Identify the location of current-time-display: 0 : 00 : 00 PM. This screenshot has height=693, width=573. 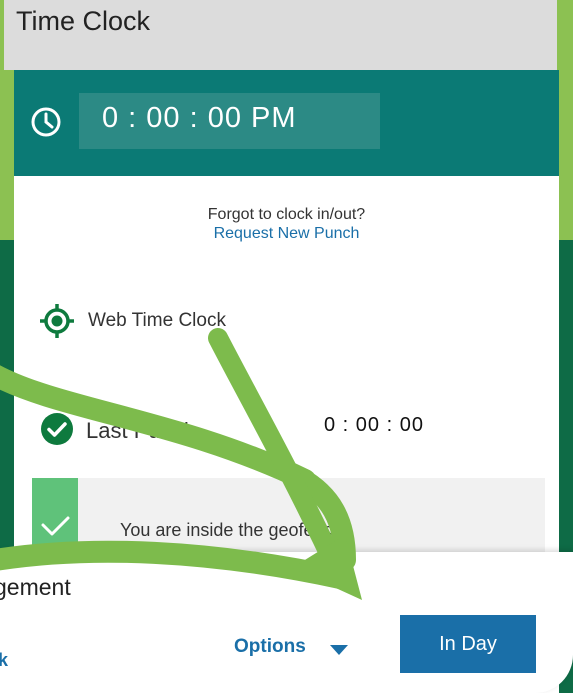
(229, 121).